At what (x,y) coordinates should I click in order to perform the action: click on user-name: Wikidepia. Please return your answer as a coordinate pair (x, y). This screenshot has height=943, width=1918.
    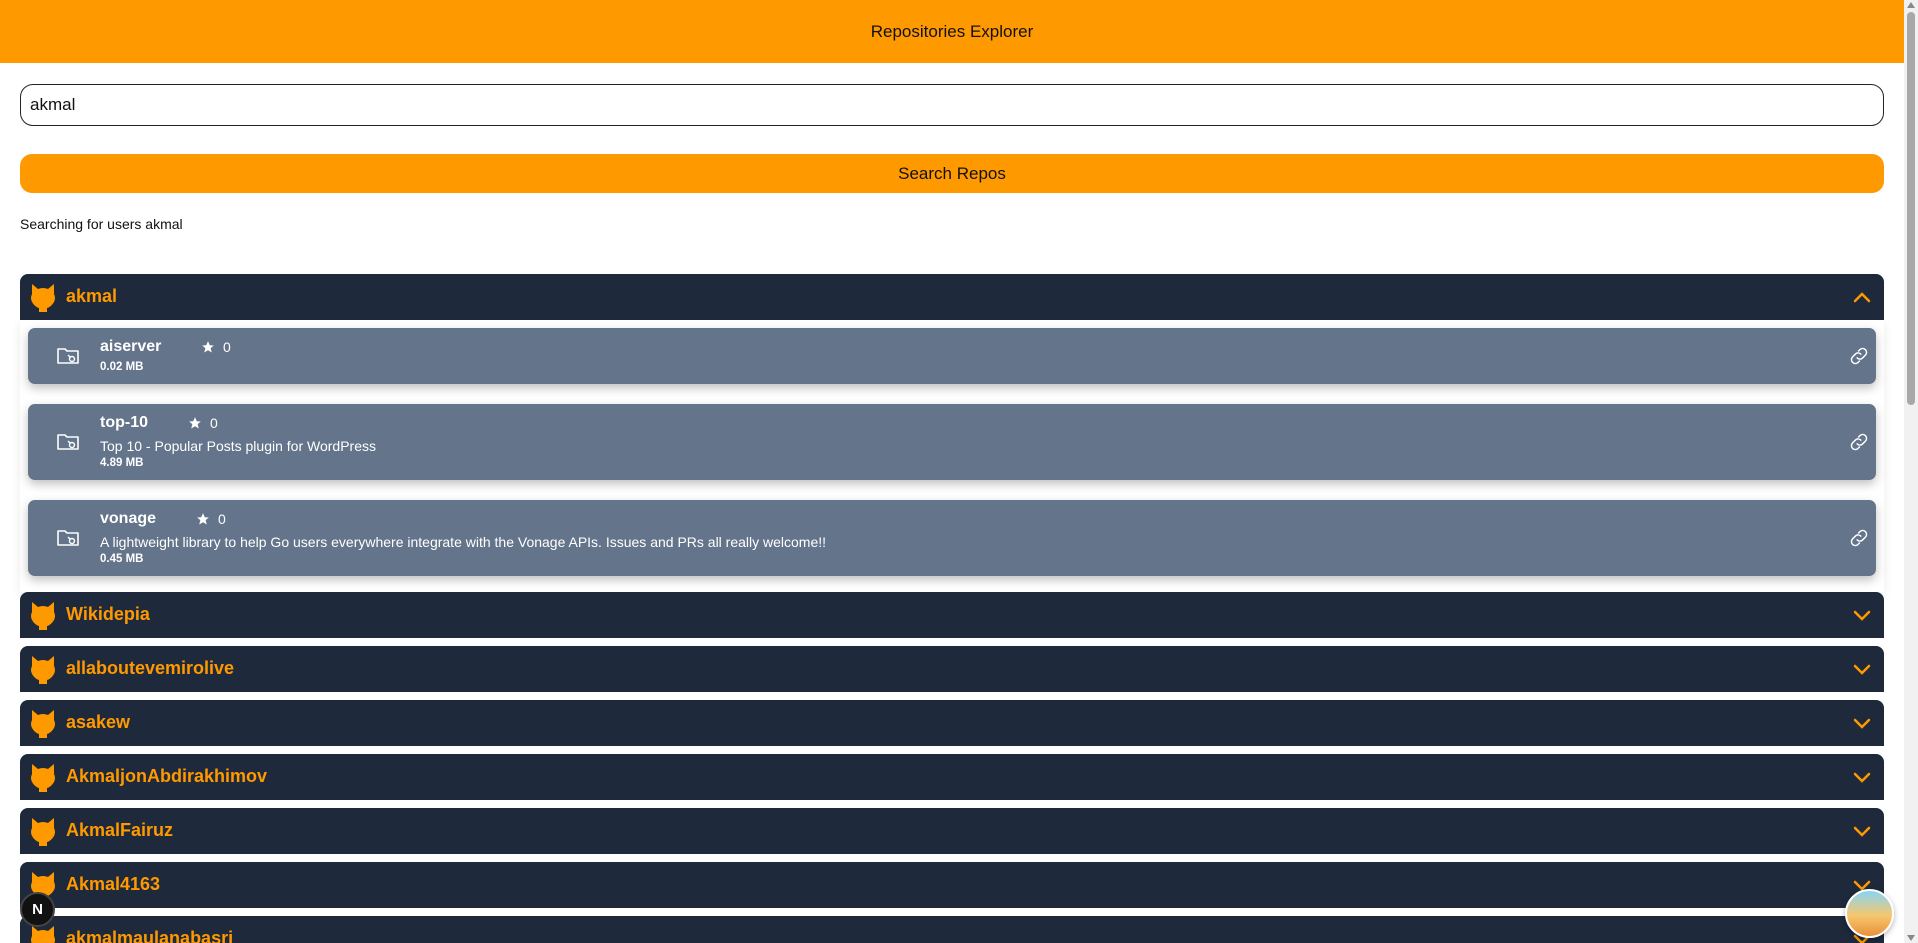
    Looking at the image, I should click on (108, 614).